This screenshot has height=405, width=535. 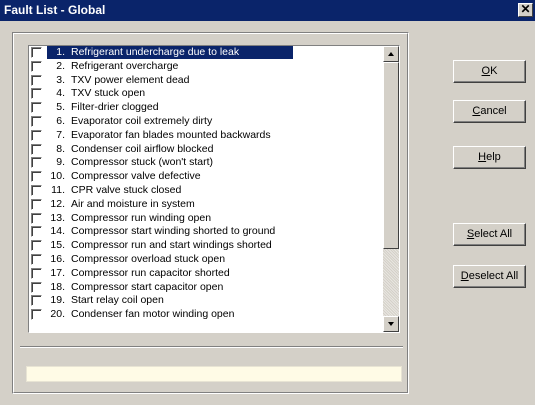 I want to click on list-item: 2. Refrigerant overcharge, so click(x=206, y=67).